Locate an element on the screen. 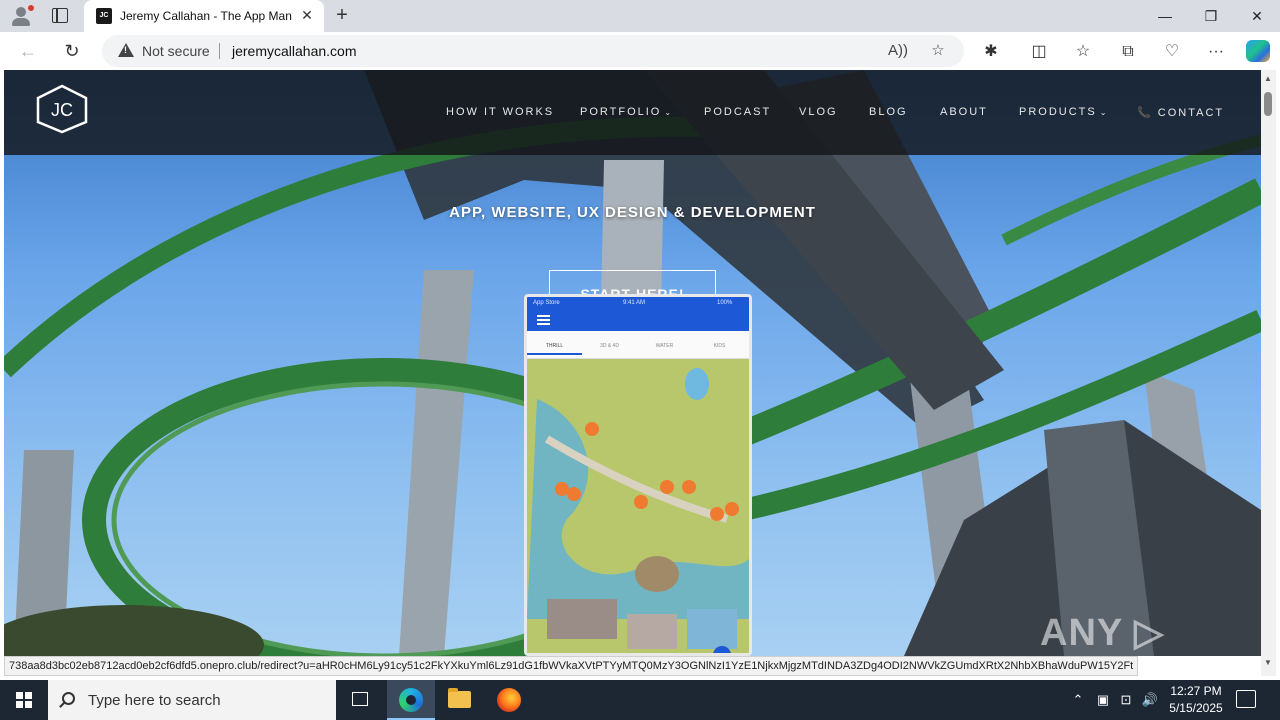 The image size is (1280, 720). scroll-down-arrow-icon: ▼ is located at coordinates (1268, 662).